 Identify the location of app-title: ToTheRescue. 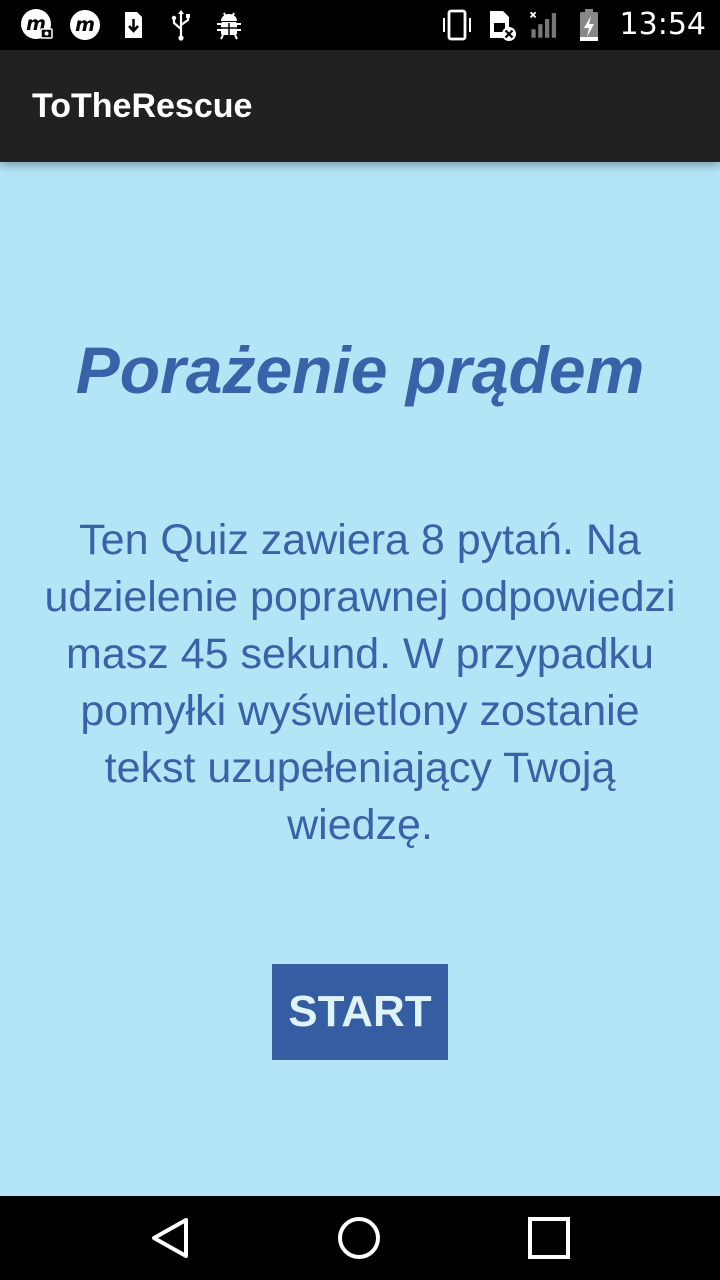
(142, 106).